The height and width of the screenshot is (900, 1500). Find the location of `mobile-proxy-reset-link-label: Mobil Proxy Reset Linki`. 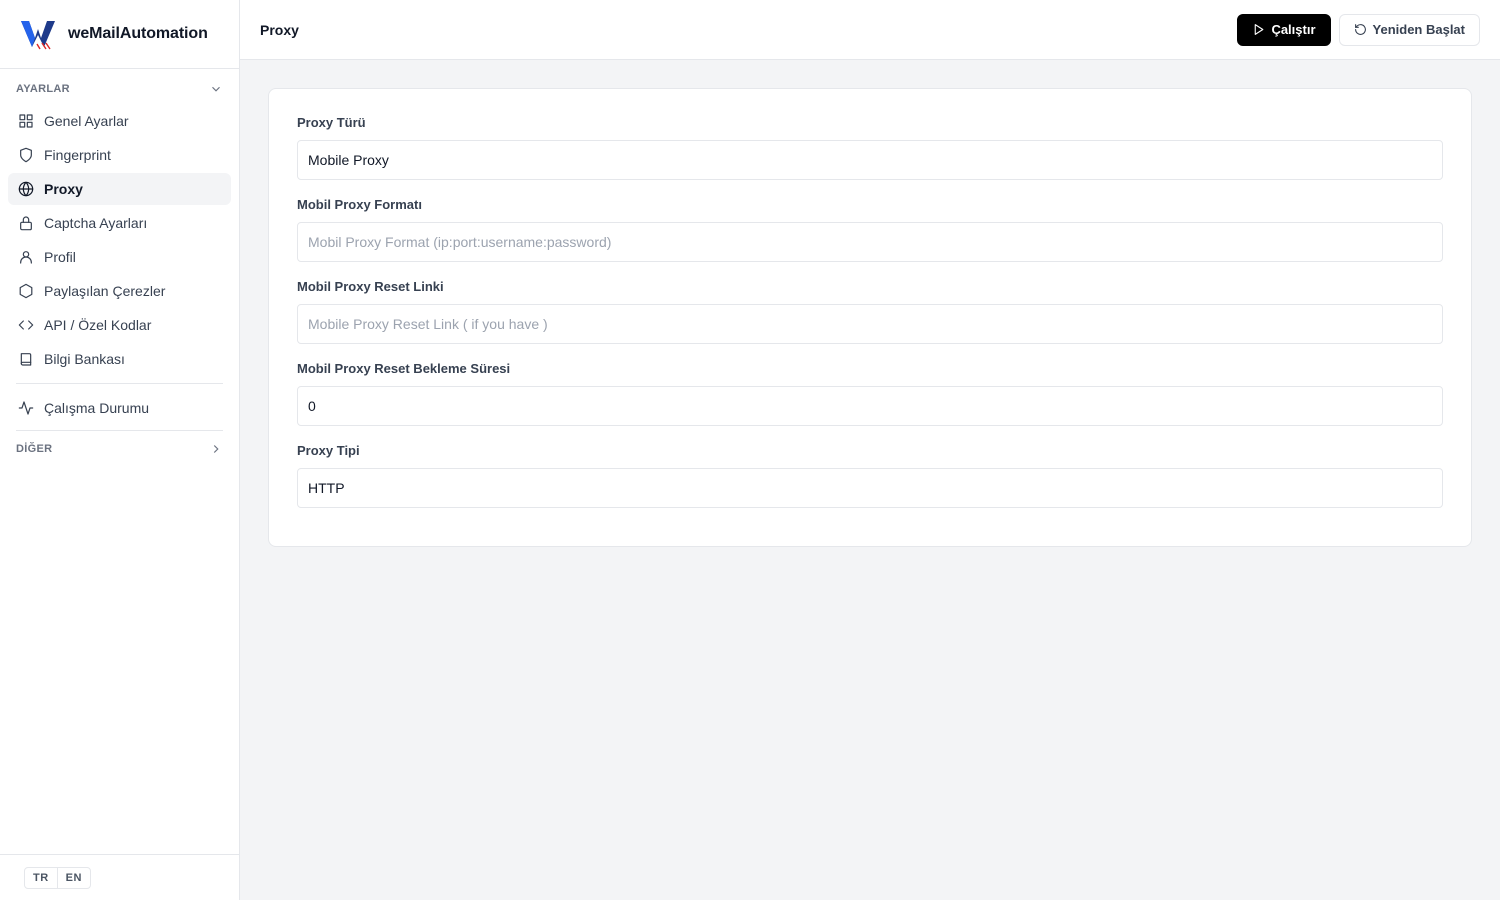

mobile-proxy-reset-link-label: Mobil Proxy Reset Linki is located at coordinates (370, 286).